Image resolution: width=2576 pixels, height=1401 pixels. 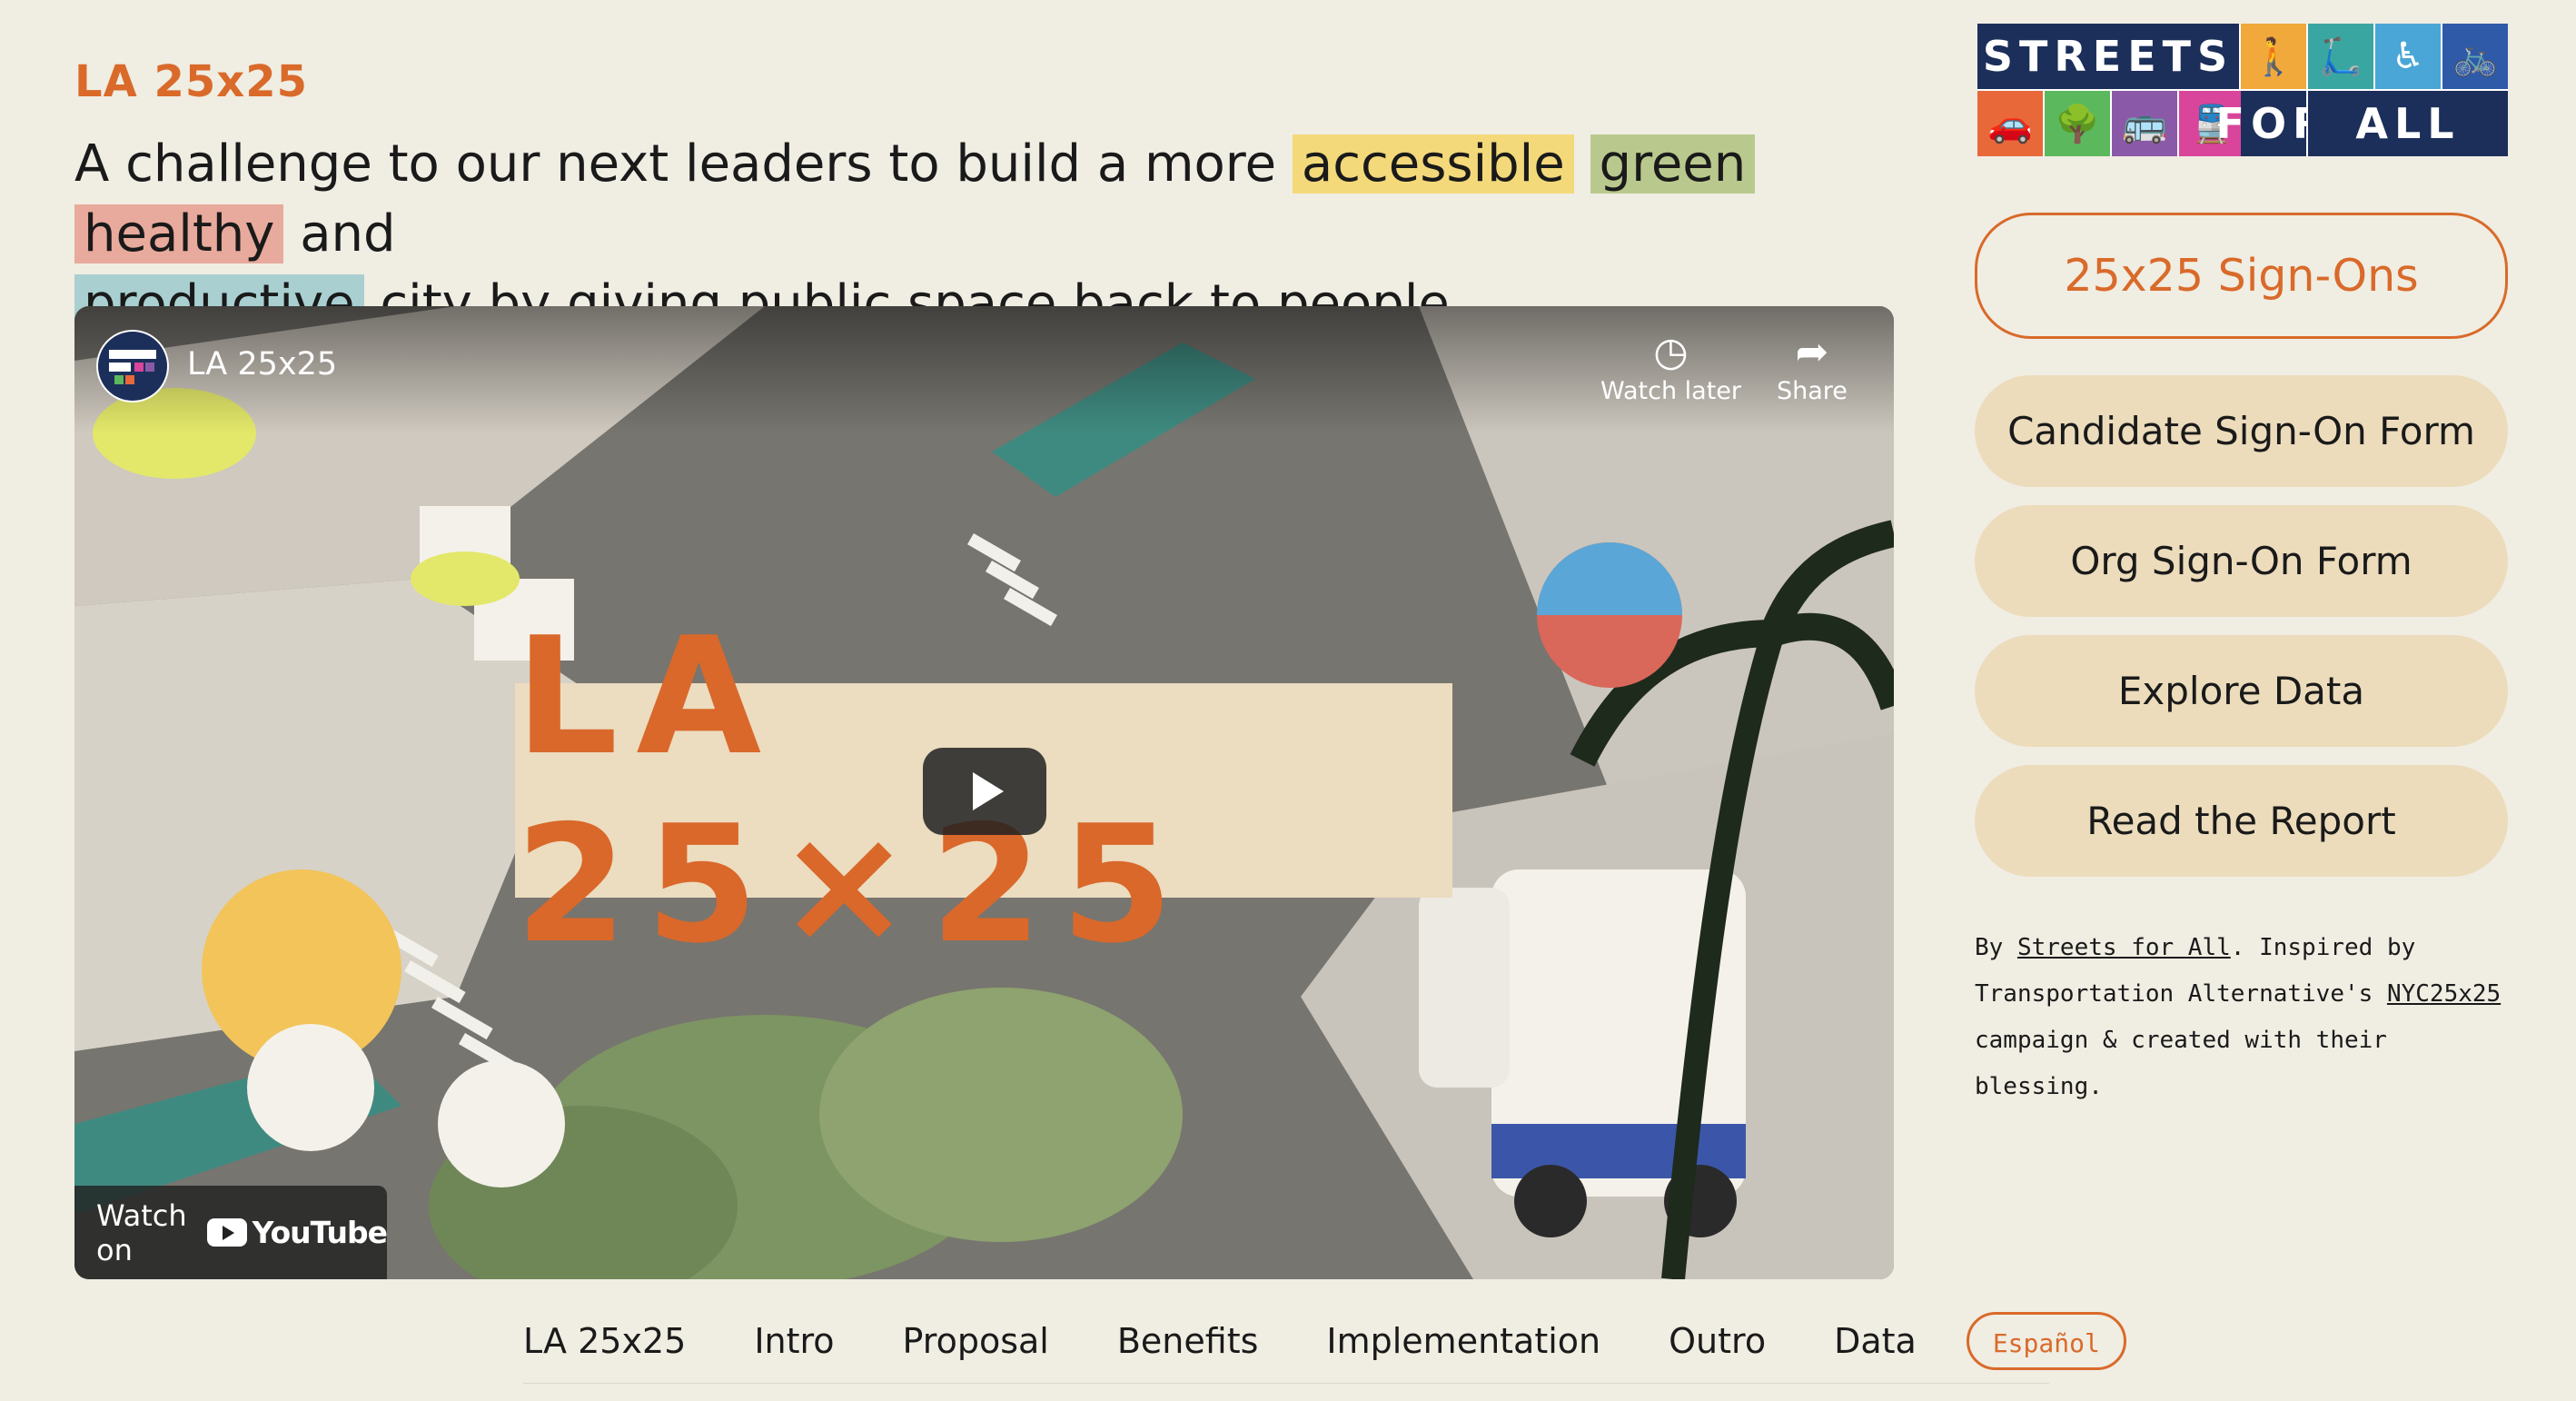 I want to click on bicycle-icon: 🚲, so click(x=2475, y=56).